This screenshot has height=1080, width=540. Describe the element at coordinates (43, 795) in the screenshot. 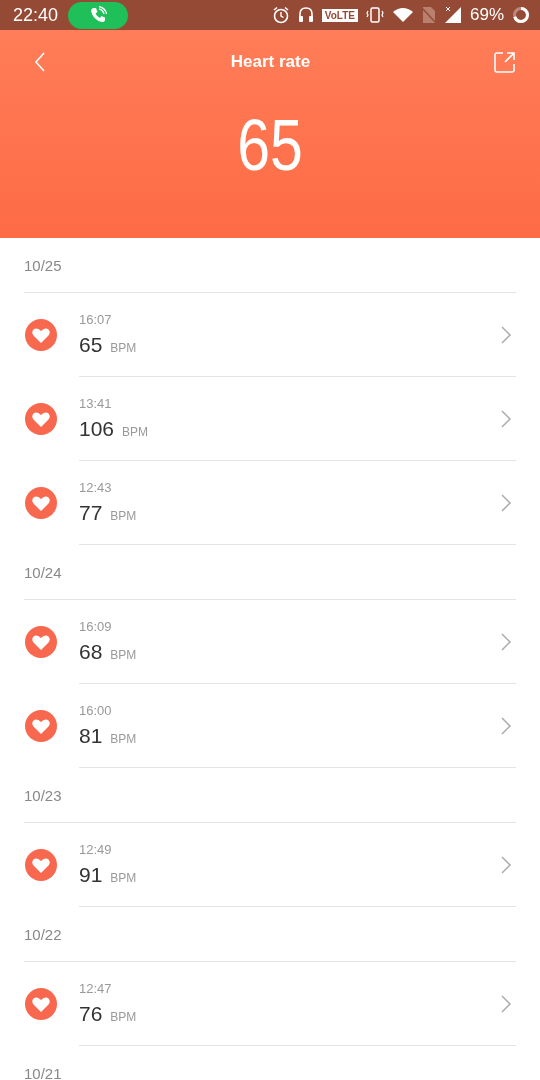

I see `date-label: 10/23` at that location.